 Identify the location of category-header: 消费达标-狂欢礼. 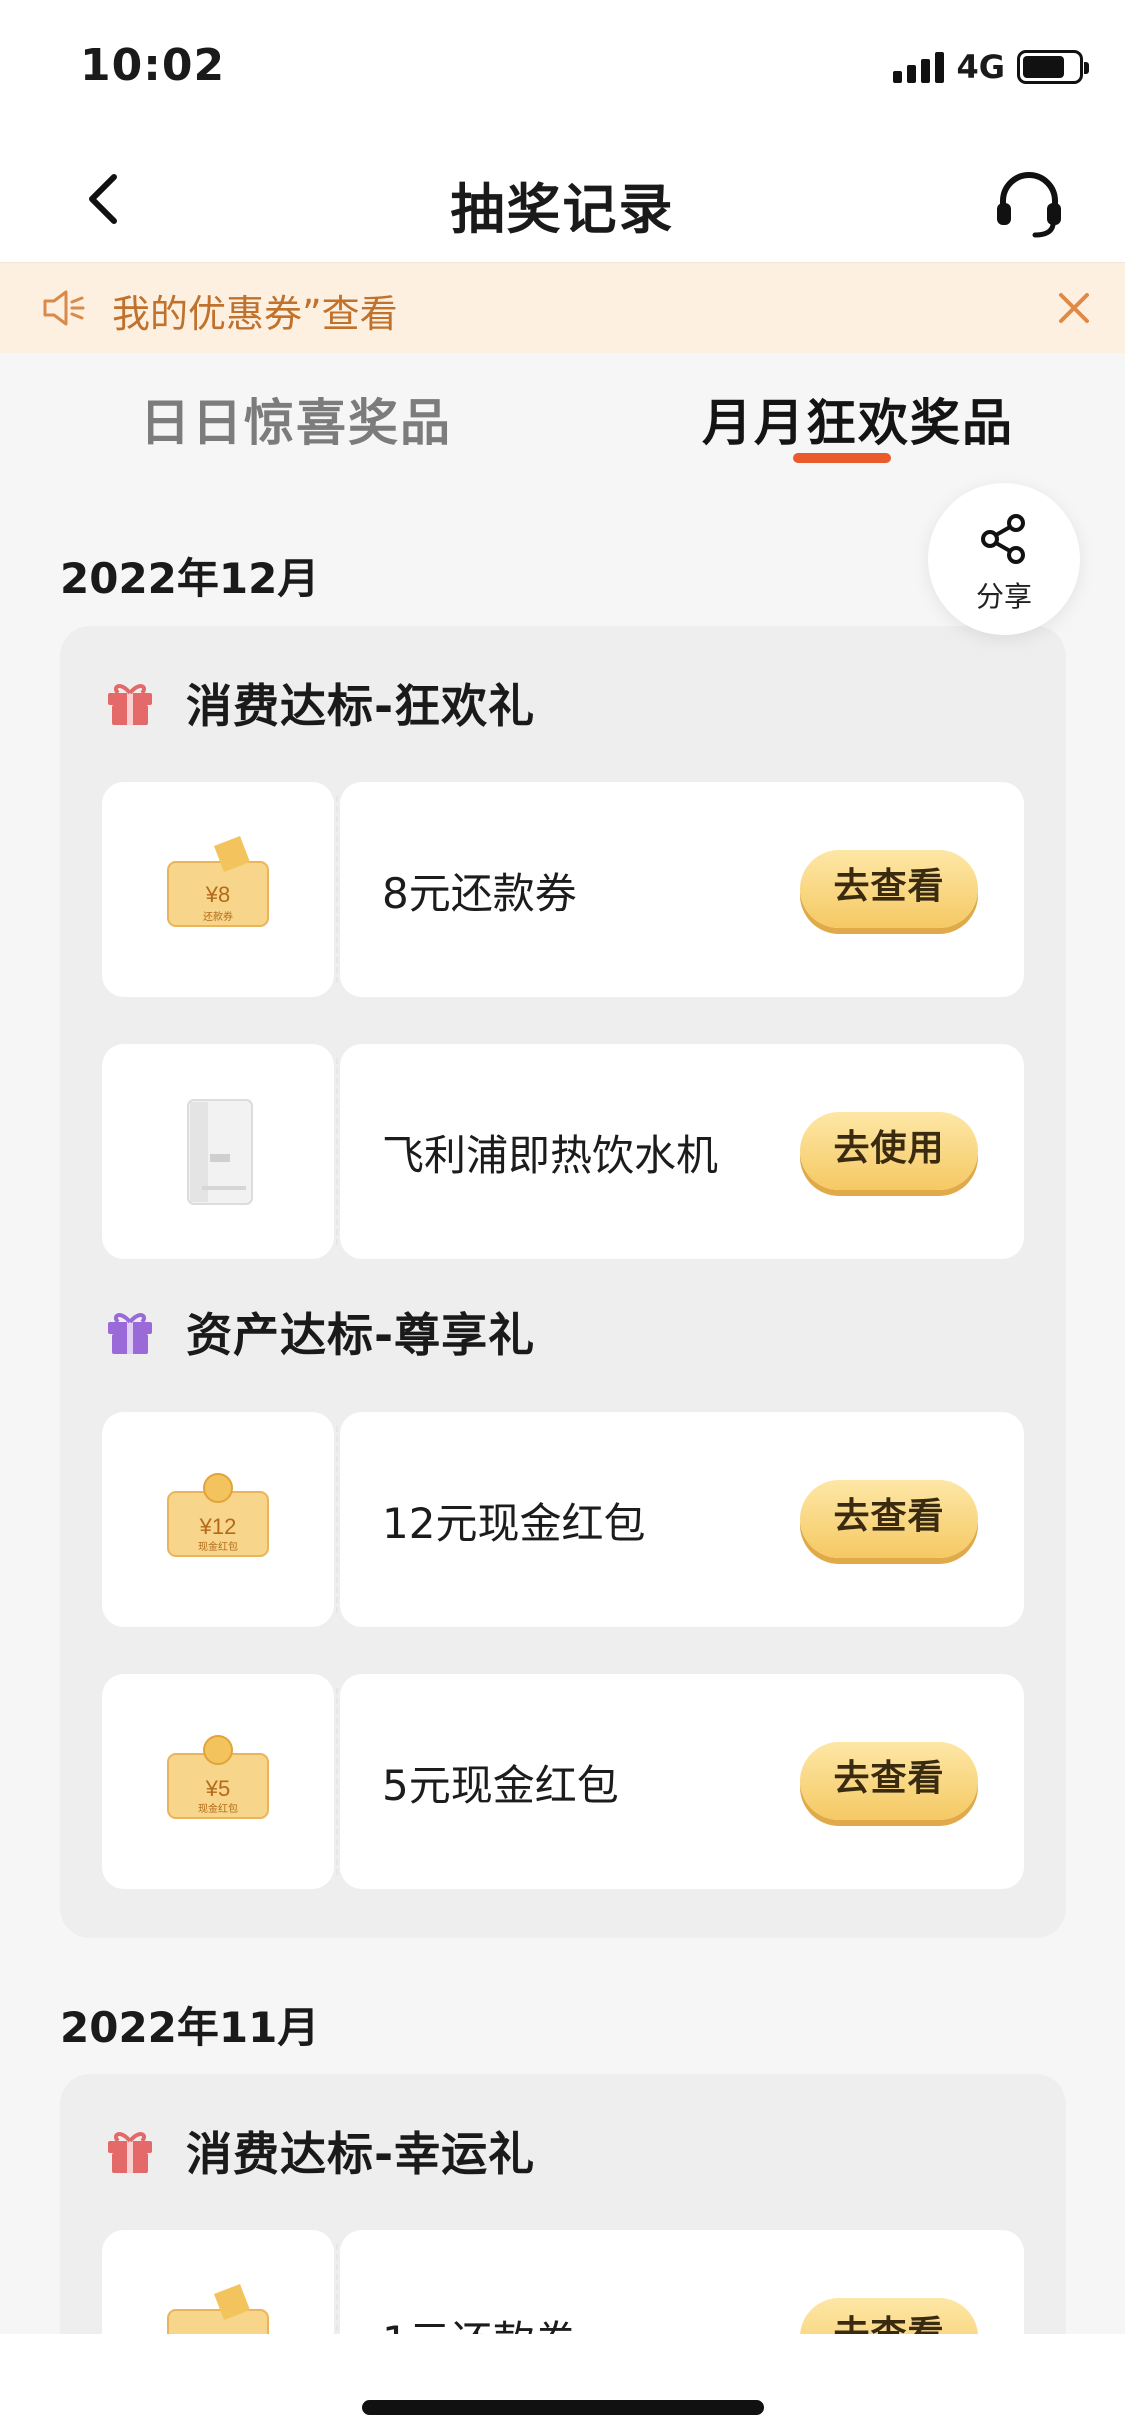
(319, 703).